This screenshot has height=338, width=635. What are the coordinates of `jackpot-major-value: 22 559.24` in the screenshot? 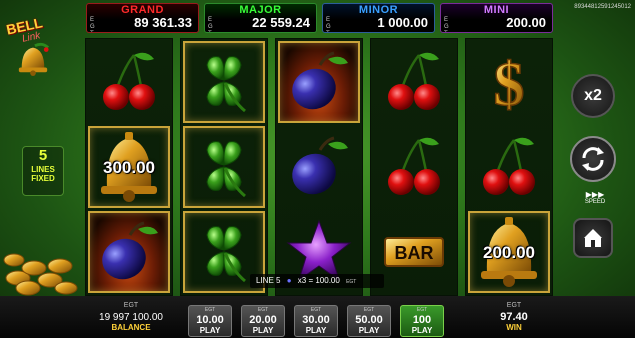 It's located at (281, 22).